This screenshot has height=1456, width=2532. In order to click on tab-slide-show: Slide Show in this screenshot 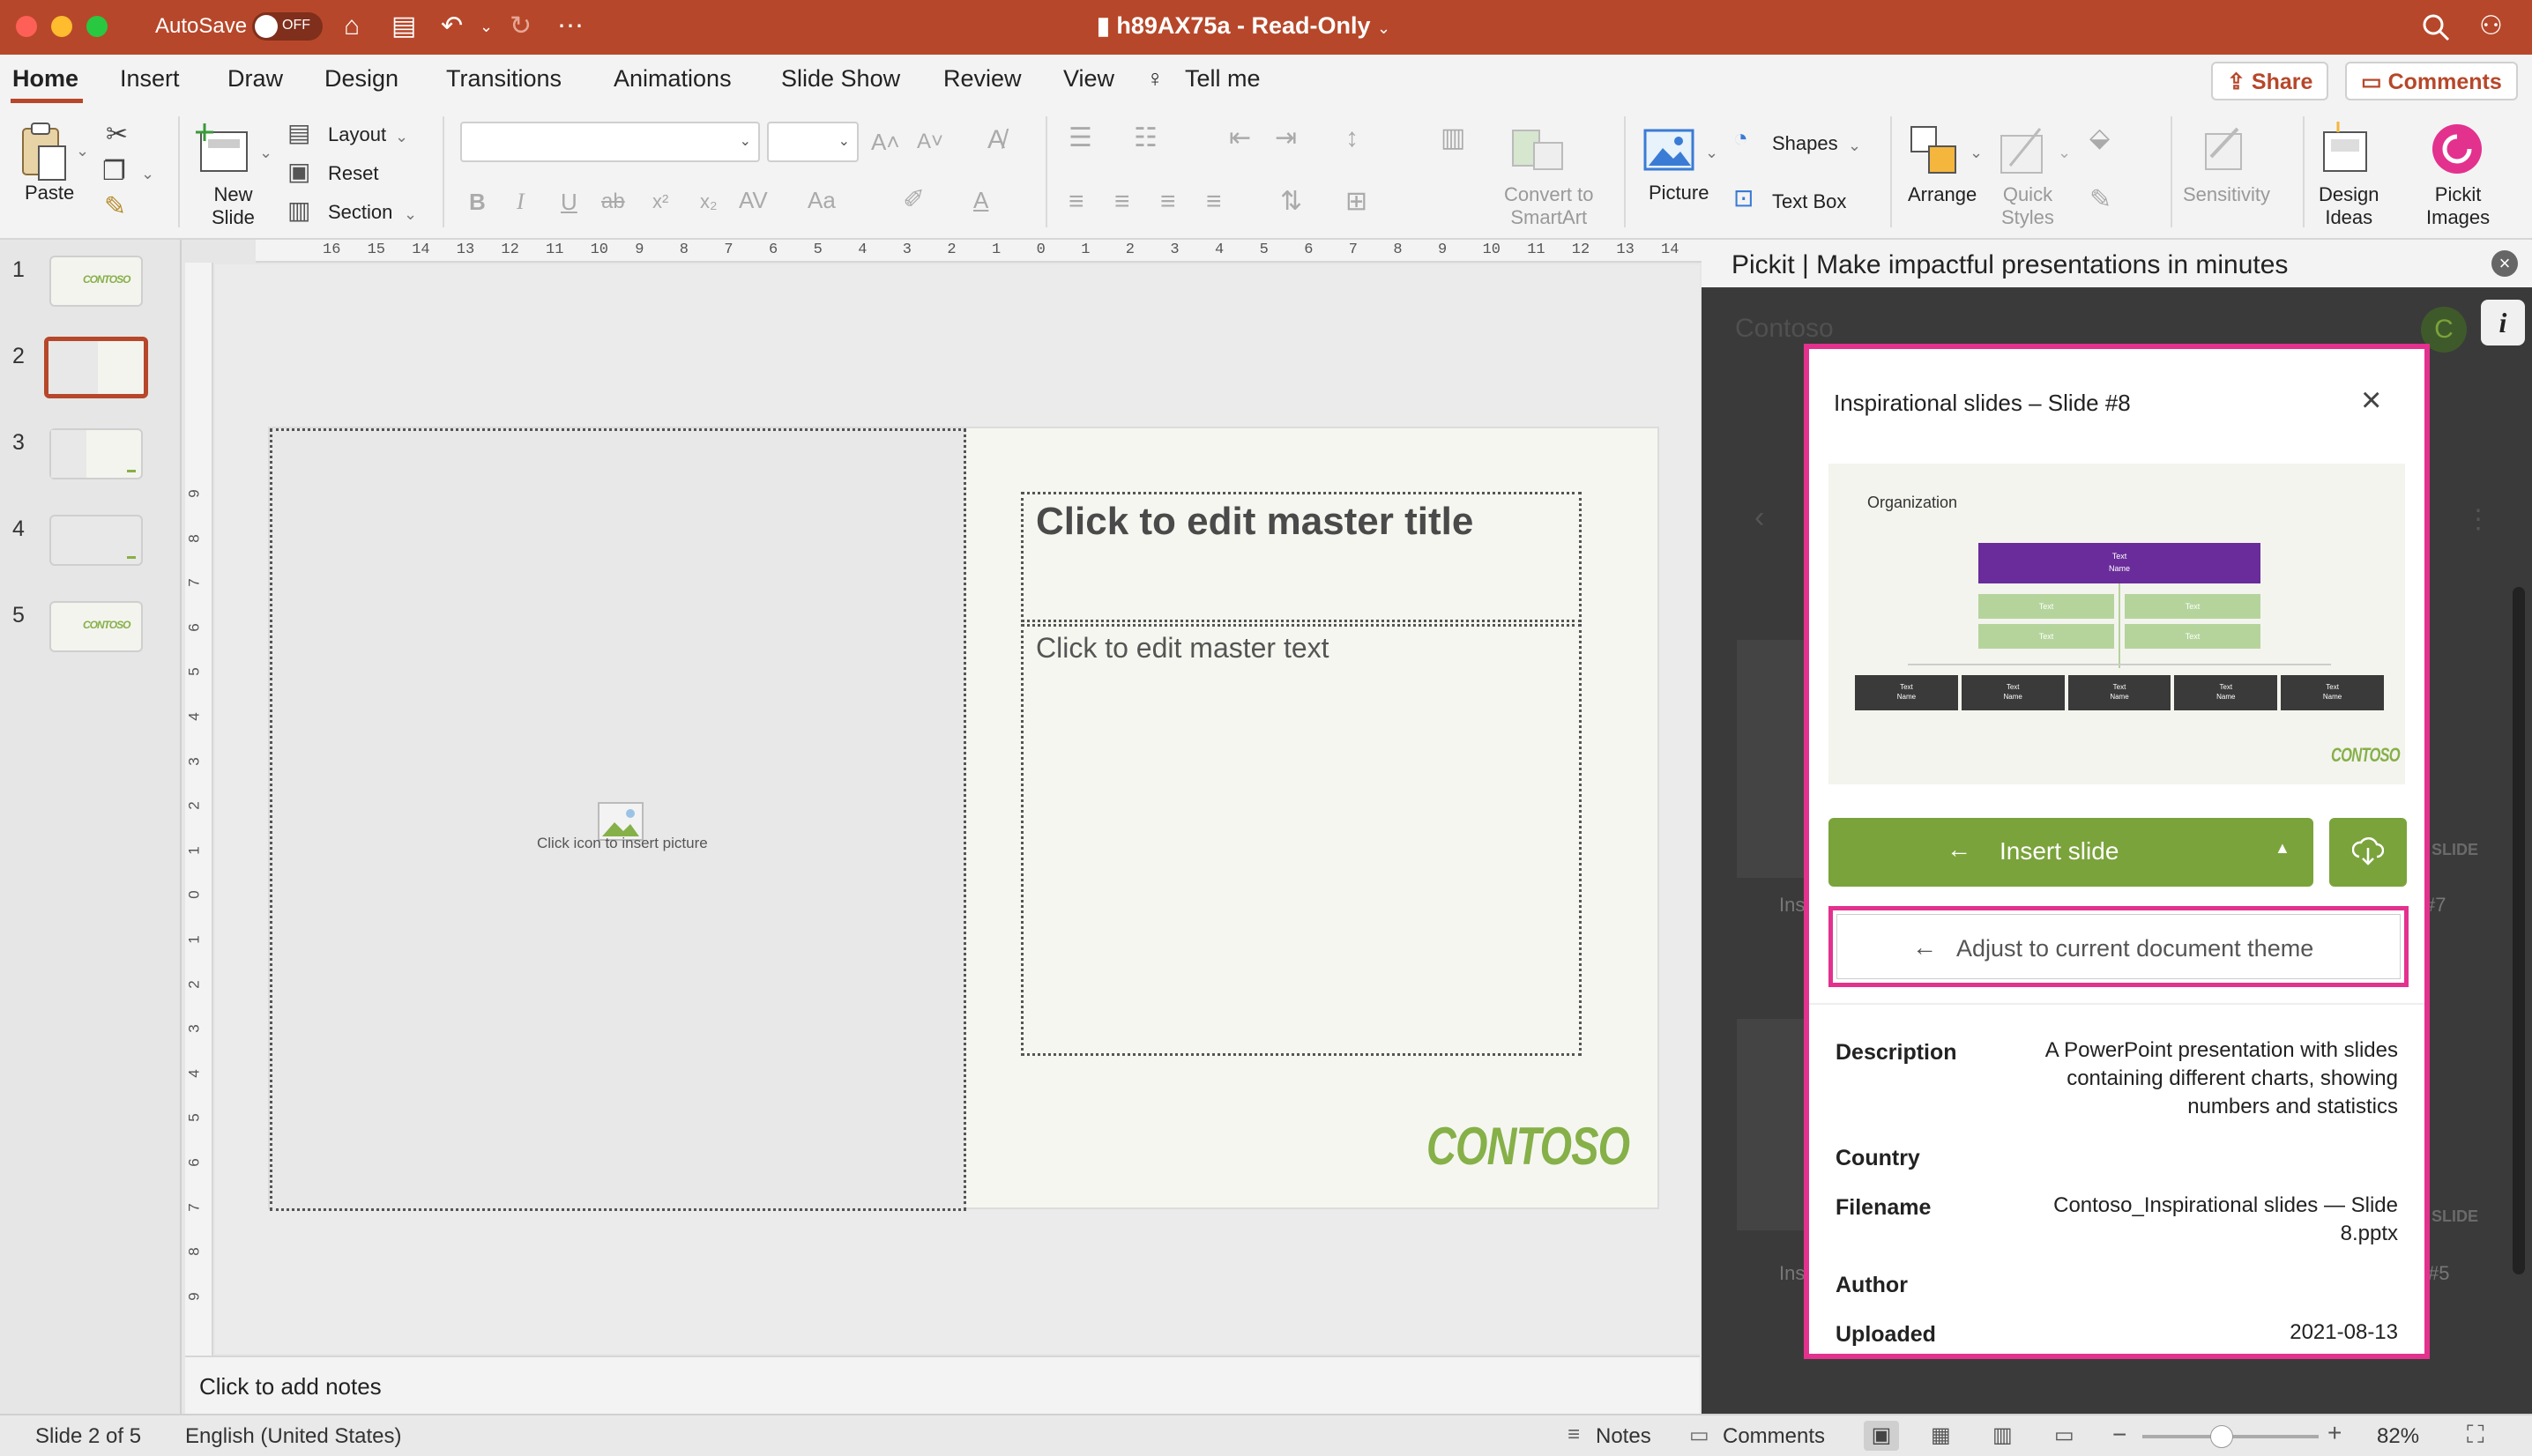, I will do `click(841, 79)`.